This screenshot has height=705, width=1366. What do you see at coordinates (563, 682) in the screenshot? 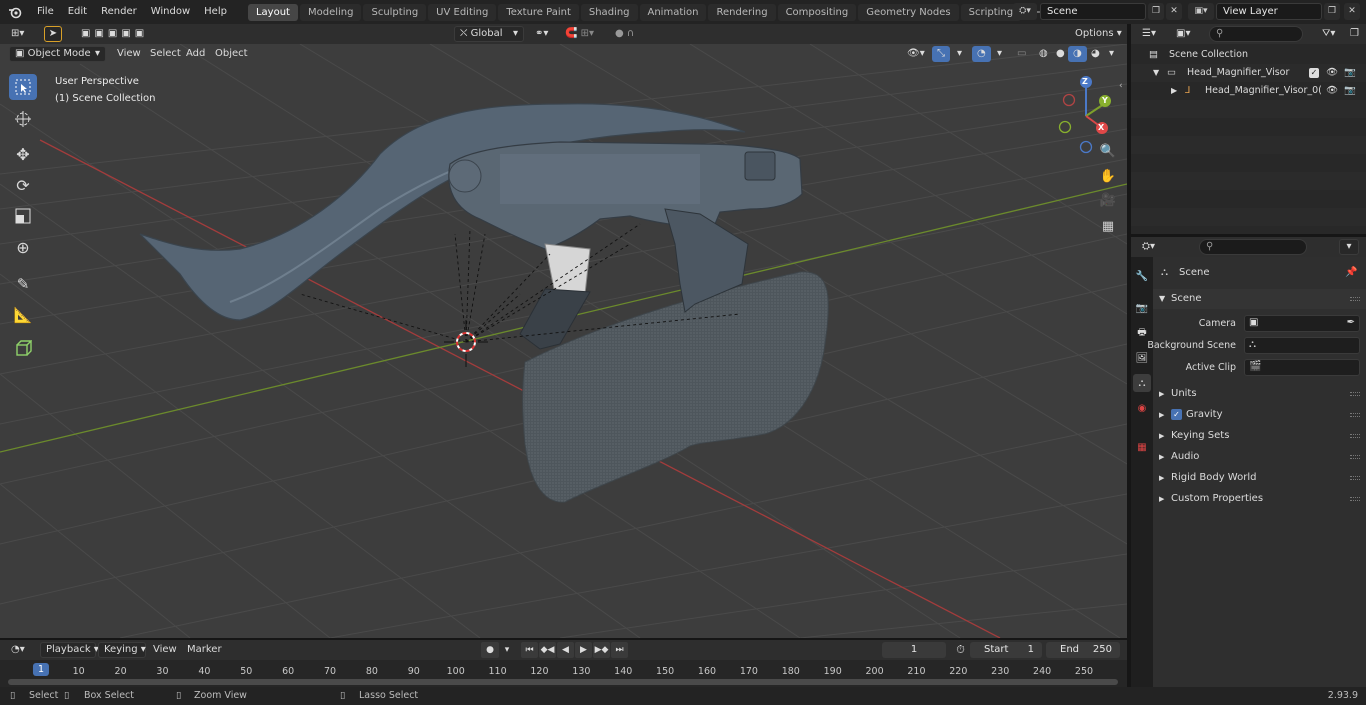
I see `timeline-scrollbar` at bounding box center [563, 682].